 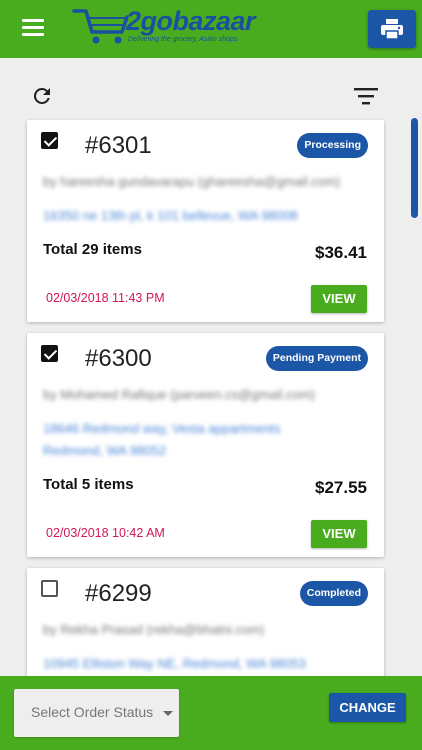 I want to click on caret-down-icon, so click(x=168, y=713).